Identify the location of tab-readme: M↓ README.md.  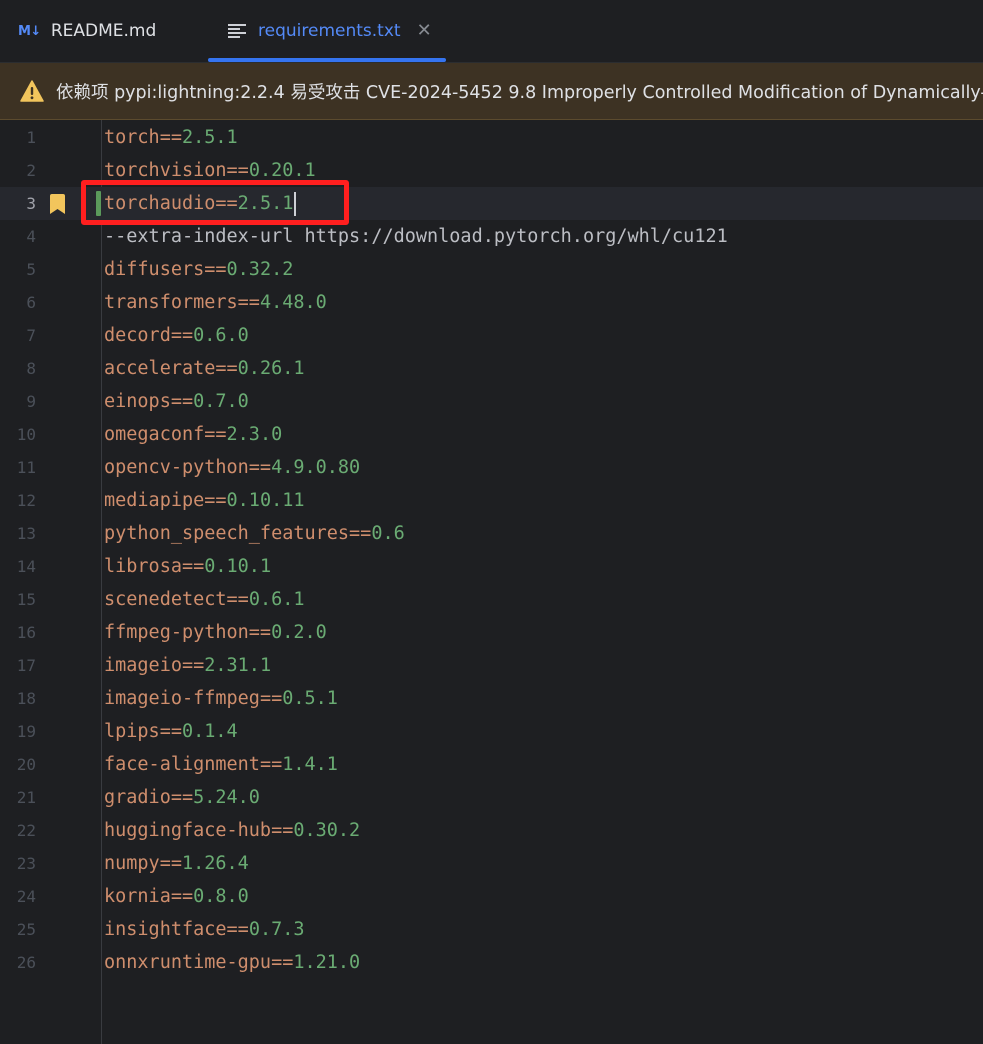
(87, 31).